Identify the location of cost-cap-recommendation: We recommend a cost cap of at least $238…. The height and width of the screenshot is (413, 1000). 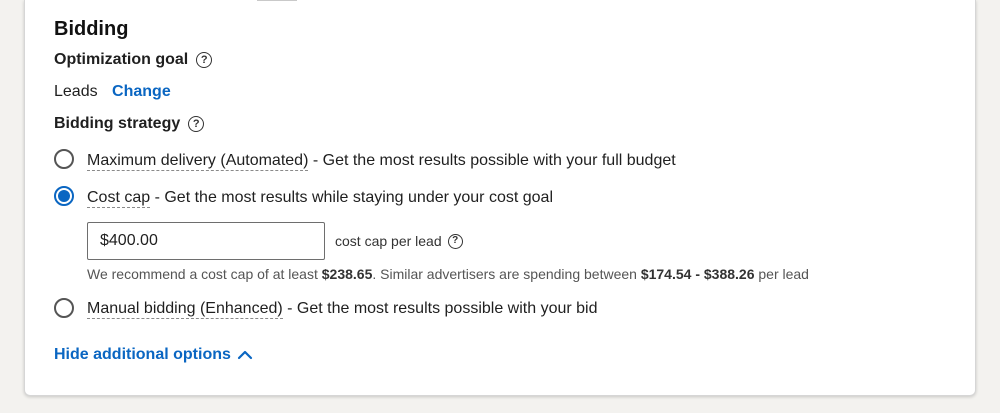
(448, 274).